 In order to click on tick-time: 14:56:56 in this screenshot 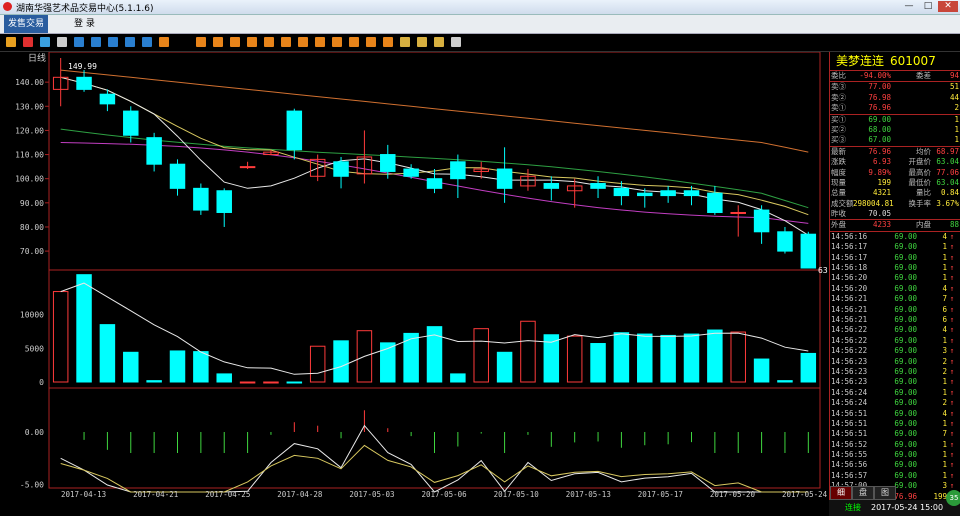, I will do `click(849, 465)`.